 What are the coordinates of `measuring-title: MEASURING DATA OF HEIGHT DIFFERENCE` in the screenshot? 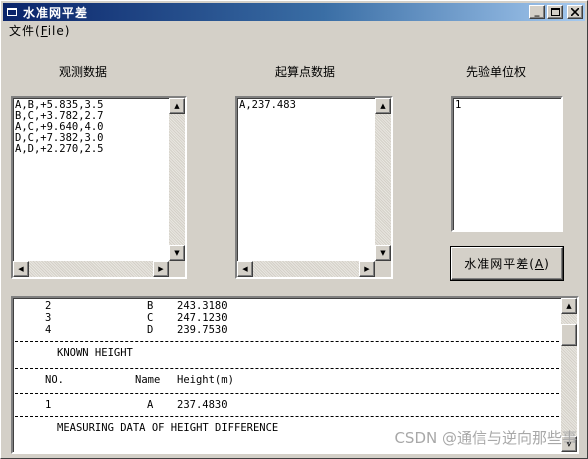 It's located at (168, 428).